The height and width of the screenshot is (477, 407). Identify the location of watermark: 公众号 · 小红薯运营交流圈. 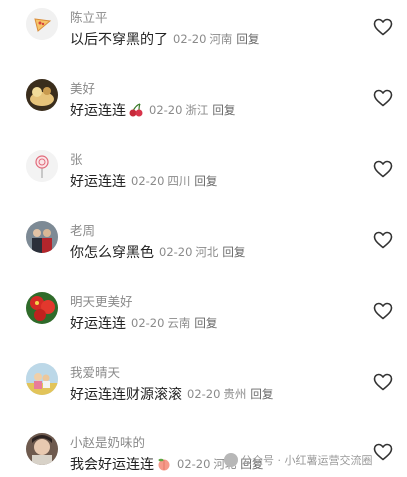
(298, 460).